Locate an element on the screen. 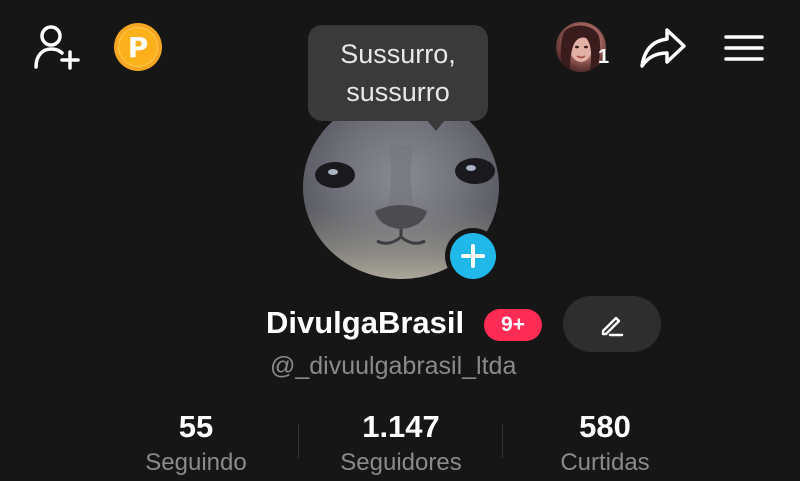 This screenshot has width=800, height=481. share-button is located at coordinates (663, 48).